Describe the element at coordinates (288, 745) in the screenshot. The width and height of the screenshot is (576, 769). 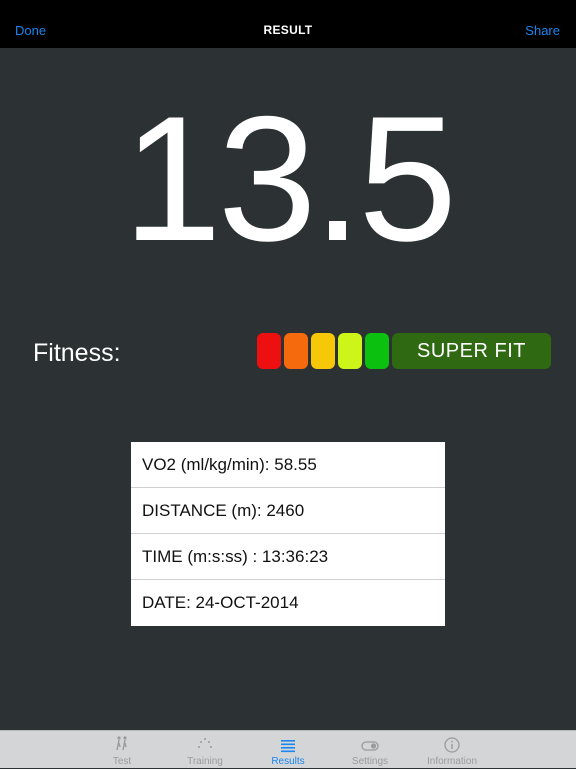
I see `list-icon` at that location.